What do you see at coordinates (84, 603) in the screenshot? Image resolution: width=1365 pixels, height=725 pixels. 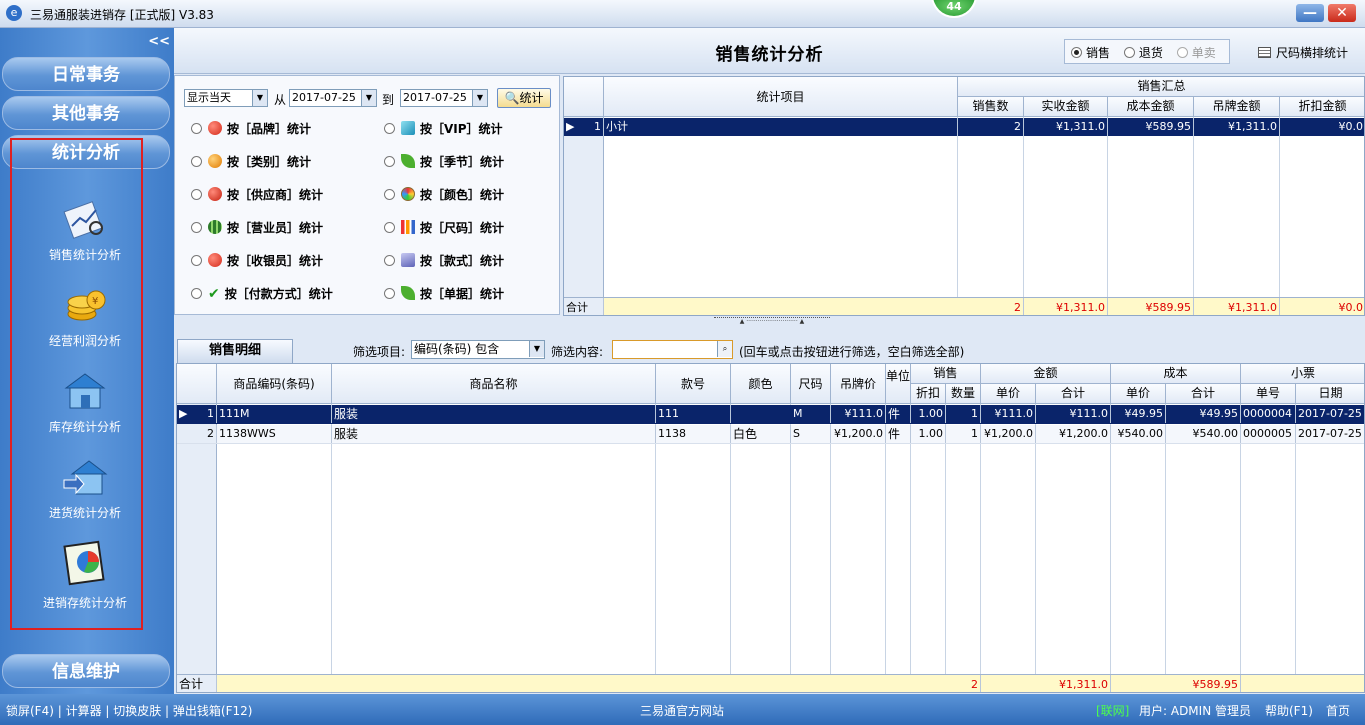 I see `sidebar-item-label: 进销存统计分析` at bounding box center [84, 603].